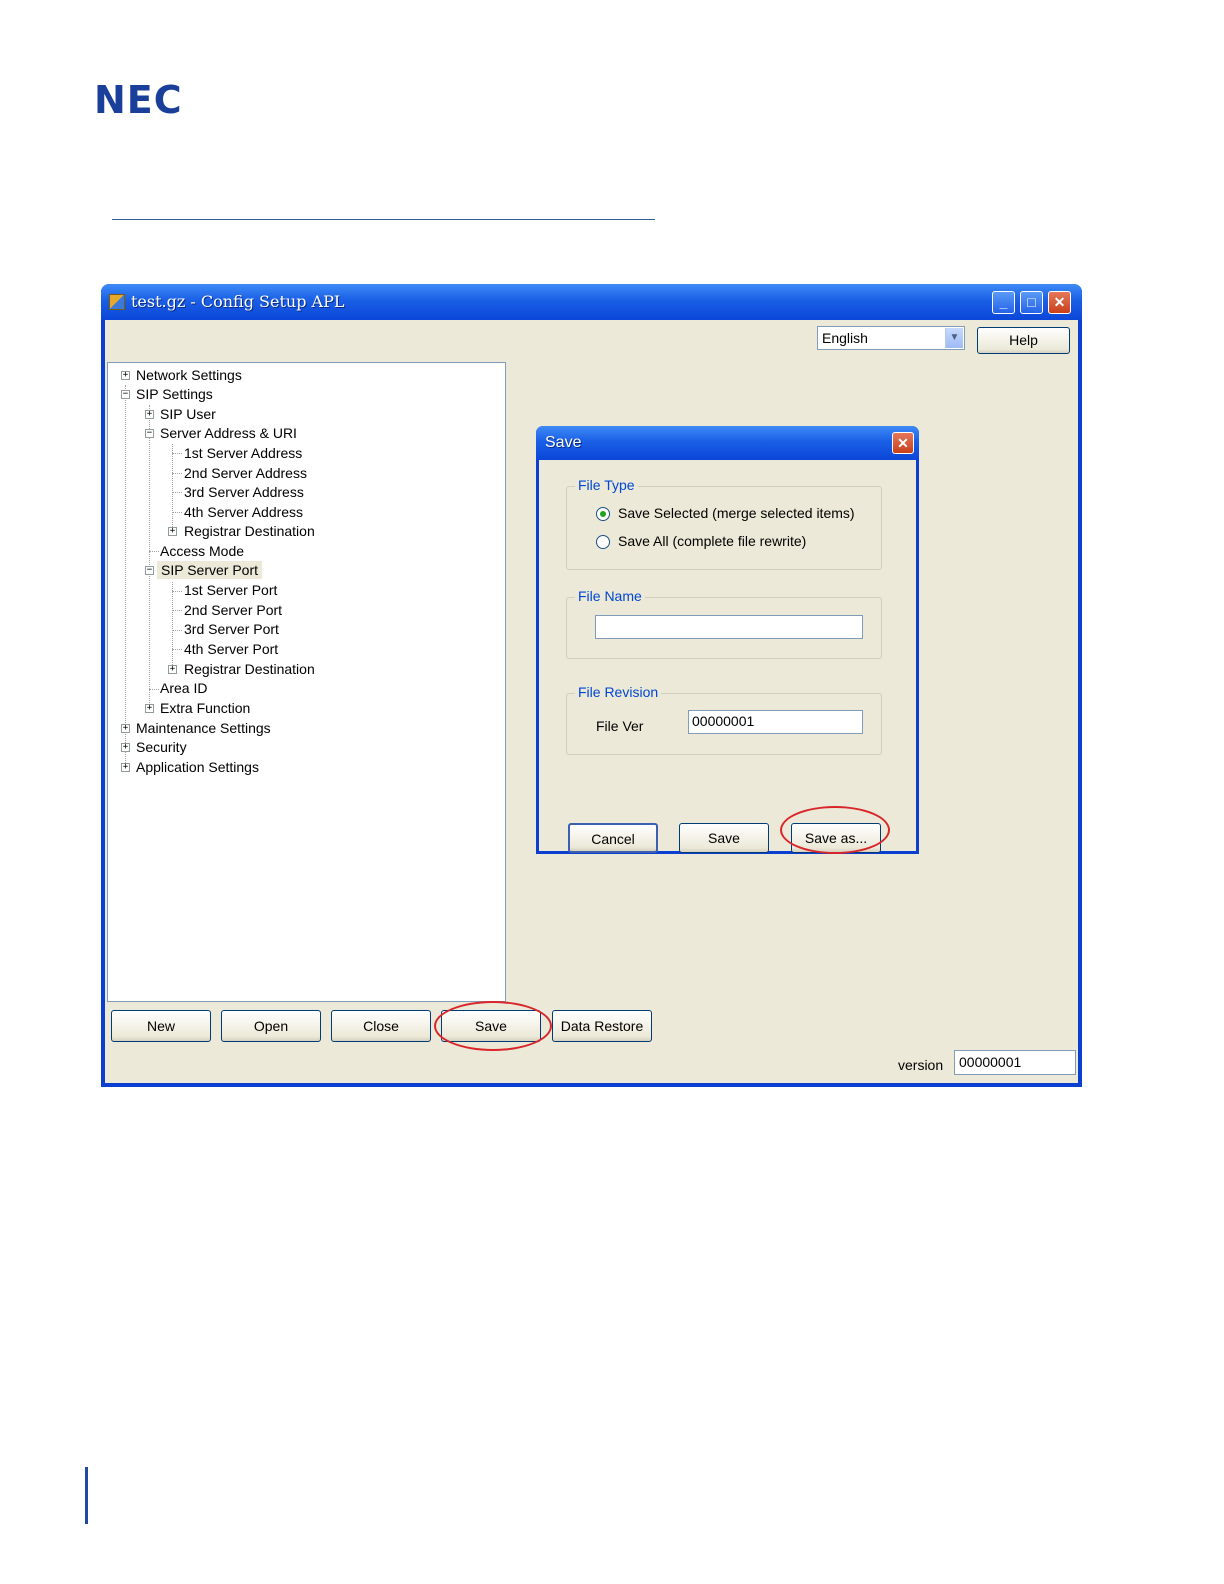 Image resolution: width=1224 pixels, height=1584 pixels. I want to click on file-revision-group: File Revision File Ver 00000001, so click(724, 719).